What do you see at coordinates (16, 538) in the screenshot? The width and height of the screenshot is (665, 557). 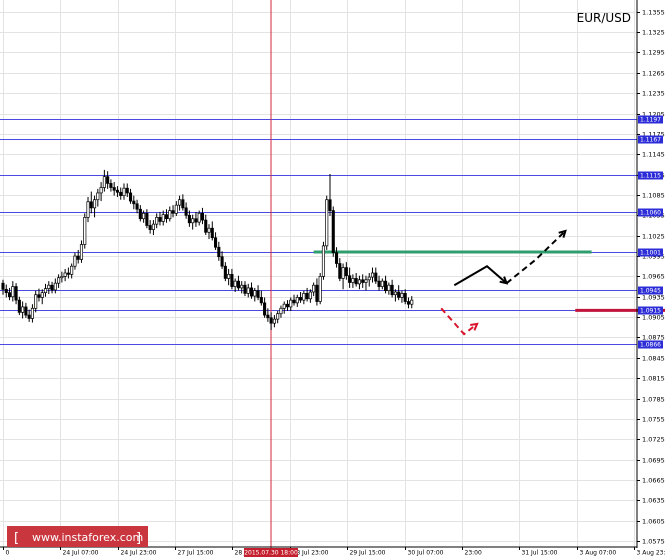 I see `watermark-bracket-left: [` at bounding box center [16, 538].